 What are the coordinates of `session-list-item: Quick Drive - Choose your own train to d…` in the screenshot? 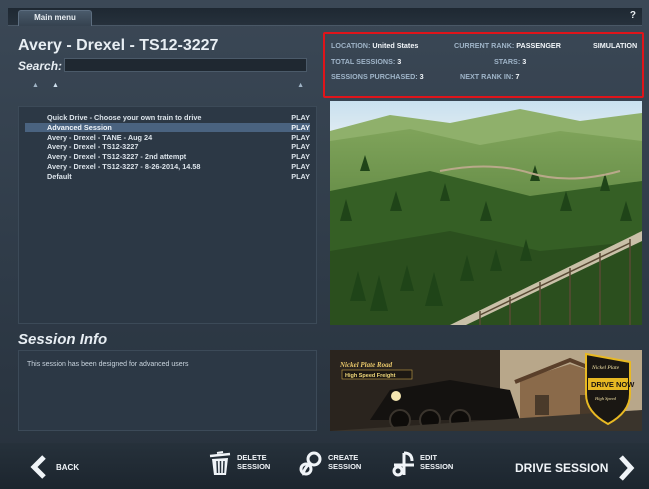 It's located at (167, 117).